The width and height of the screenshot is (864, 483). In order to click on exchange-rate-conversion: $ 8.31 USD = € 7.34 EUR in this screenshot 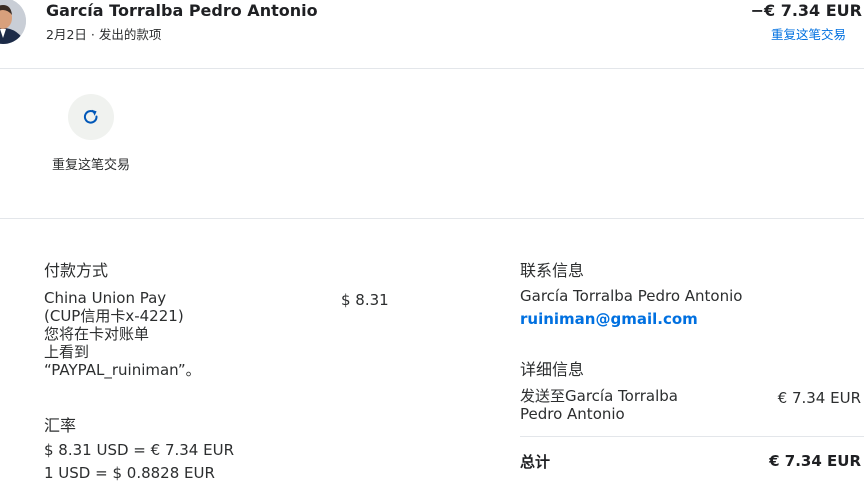, I will do `click(139, 450)`.